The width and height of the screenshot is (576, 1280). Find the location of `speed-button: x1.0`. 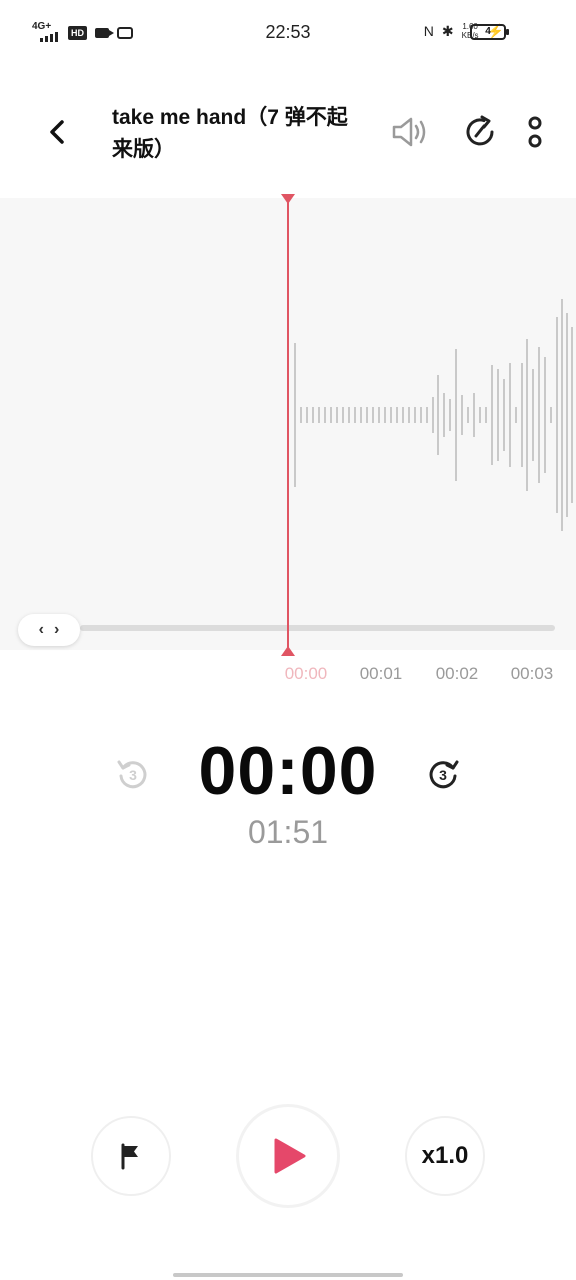

speed-button: x1.0 is located at coordinates (445, 1156).